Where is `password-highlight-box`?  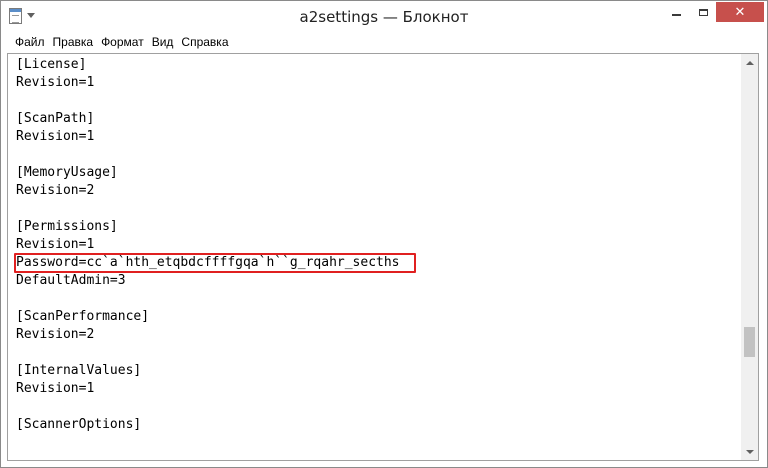 password-highlight-box is located at coordinates (215, 263).